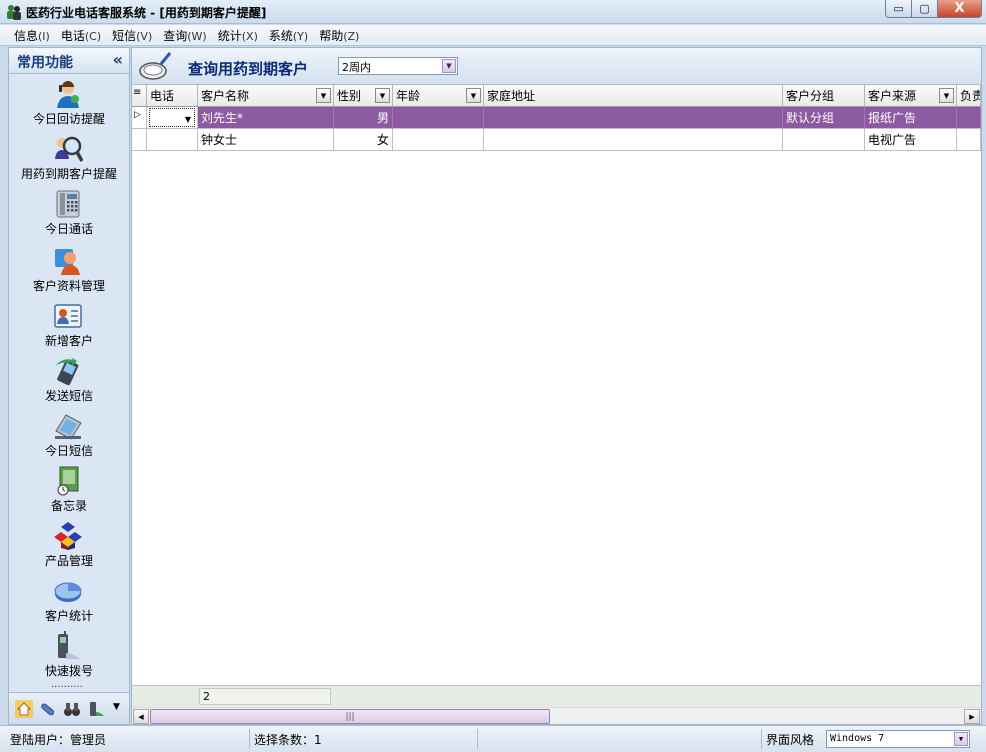 The image size is (986, 752). Describe the element at coordinates (172, 140) in the screenshot. I see `cell-phone` at that location.